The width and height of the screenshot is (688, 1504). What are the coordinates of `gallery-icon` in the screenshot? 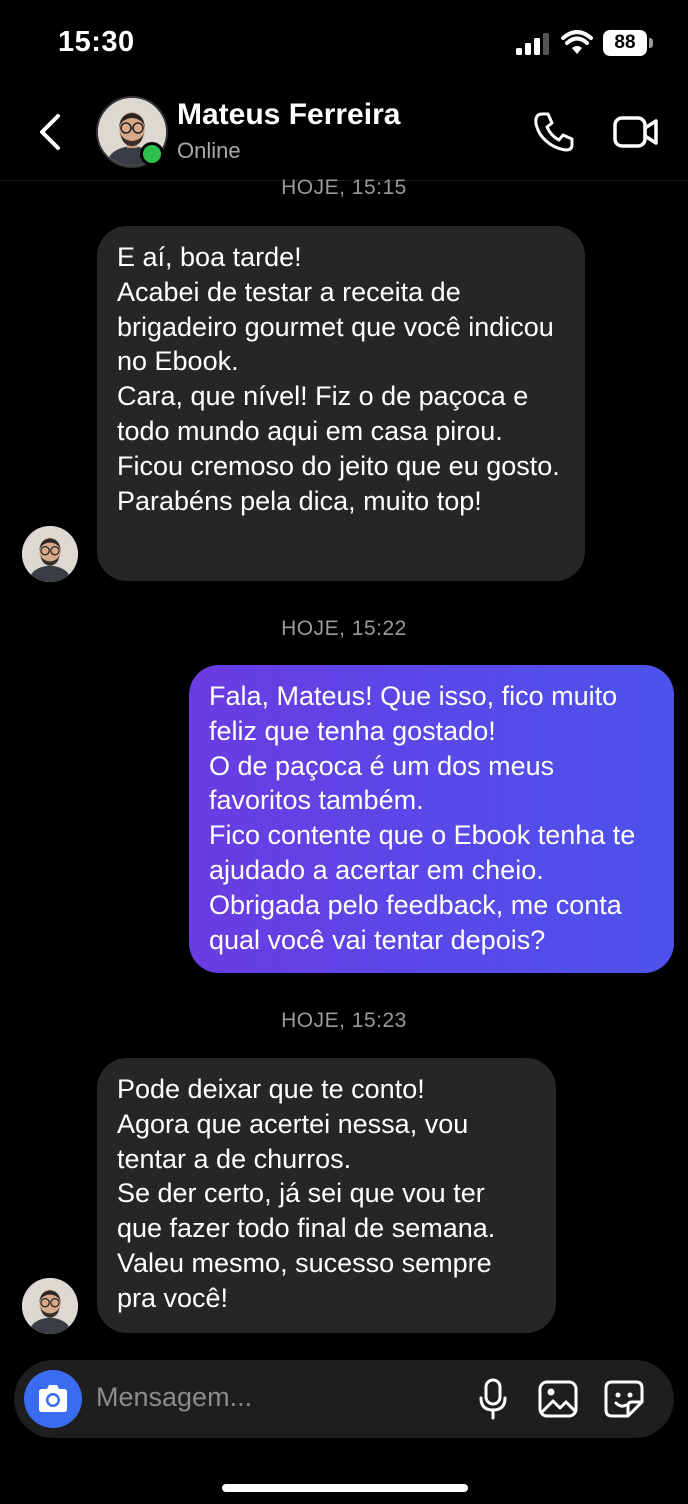 It's located at (558, 1399).